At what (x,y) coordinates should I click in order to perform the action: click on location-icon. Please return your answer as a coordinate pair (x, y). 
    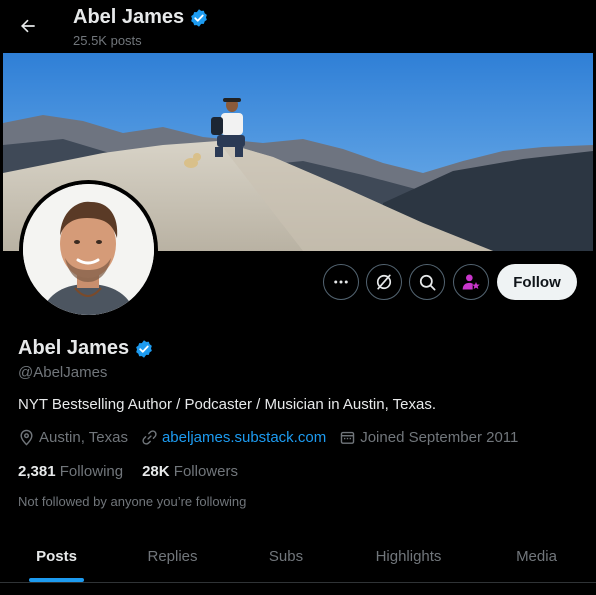
    Looking at the image, I should click on (26, 437).